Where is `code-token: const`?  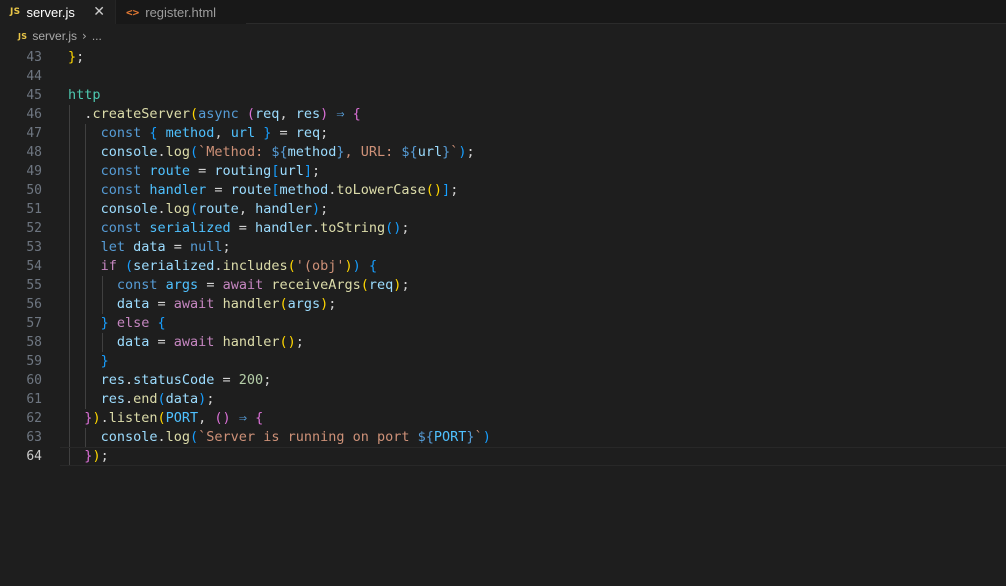
code-token: const is located at coordinates (121, 190).